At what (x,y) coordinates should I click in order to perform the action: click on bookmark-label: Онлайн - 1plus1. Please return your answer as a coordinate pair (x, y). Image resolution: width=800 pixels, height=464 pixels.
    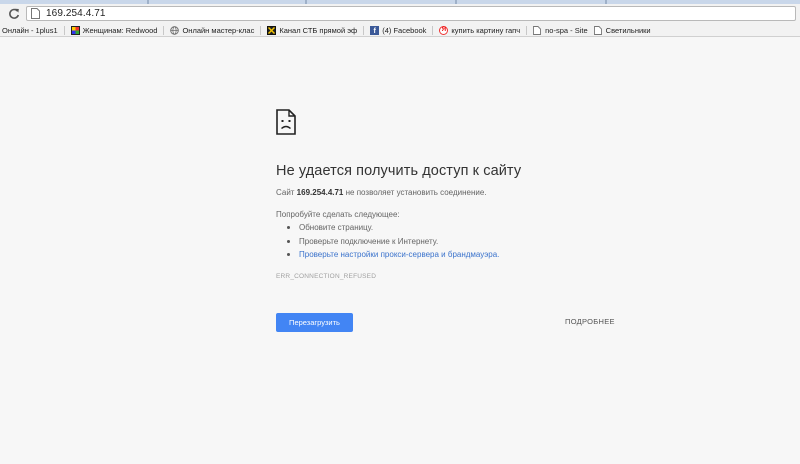
    Looking at the image, I should click on (30, 30).